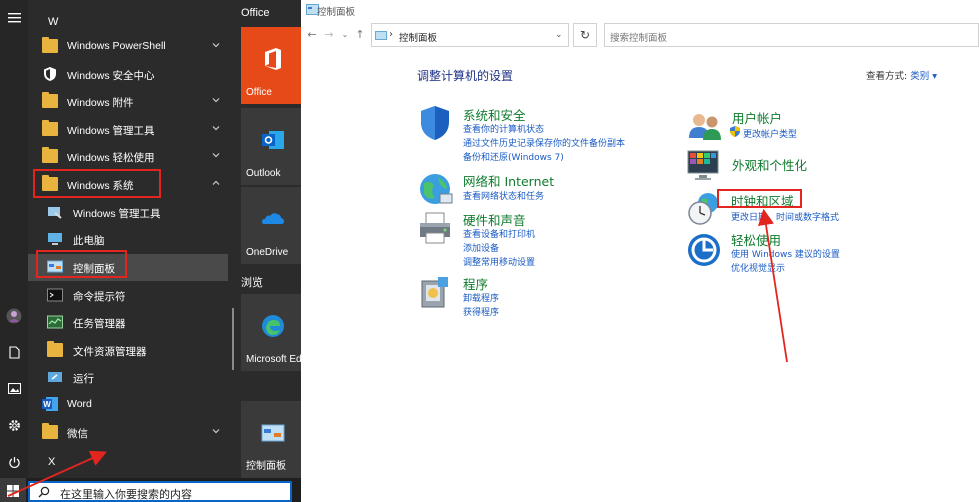 This screenshot has width=979, height=502. Describe the element at coordinates (55, 322) in the screenshot. I see `task-manager-icon` at that location.